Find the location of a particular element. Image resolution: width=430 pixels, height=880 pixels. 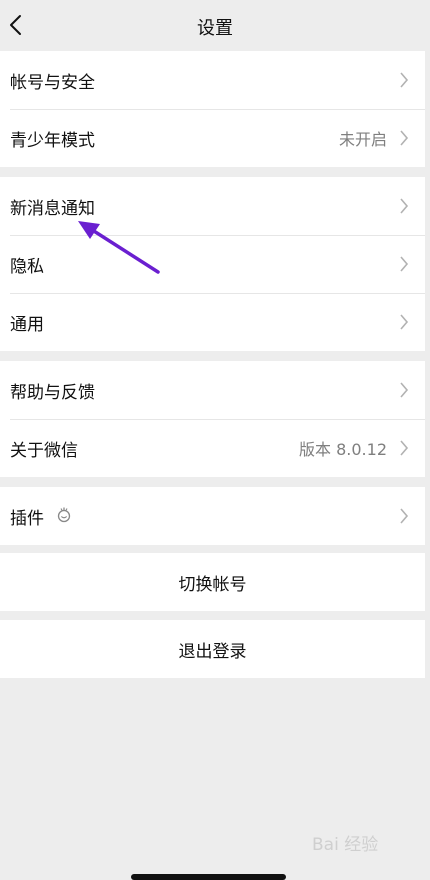

settings-group-help: 帮助与反馈 关于微信 版本 8.0.12 is located at coordinates (212, 419).